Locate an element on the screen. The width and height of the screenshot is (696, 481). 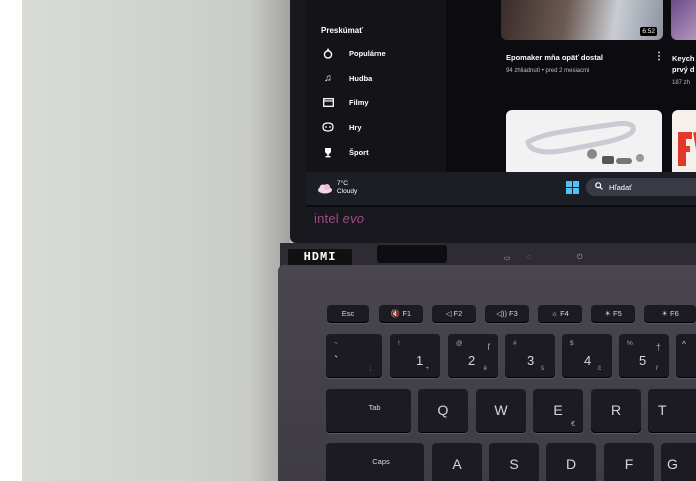
intel-evo-logo: intel evo is located at coordinates (339, 218).